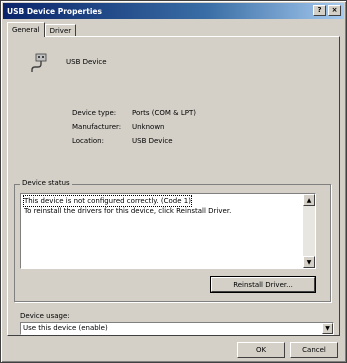  What do you see at coordinates (86, 62) in the screenshot?
I see `device-name: USB Device` at bounding box center [86, 62].